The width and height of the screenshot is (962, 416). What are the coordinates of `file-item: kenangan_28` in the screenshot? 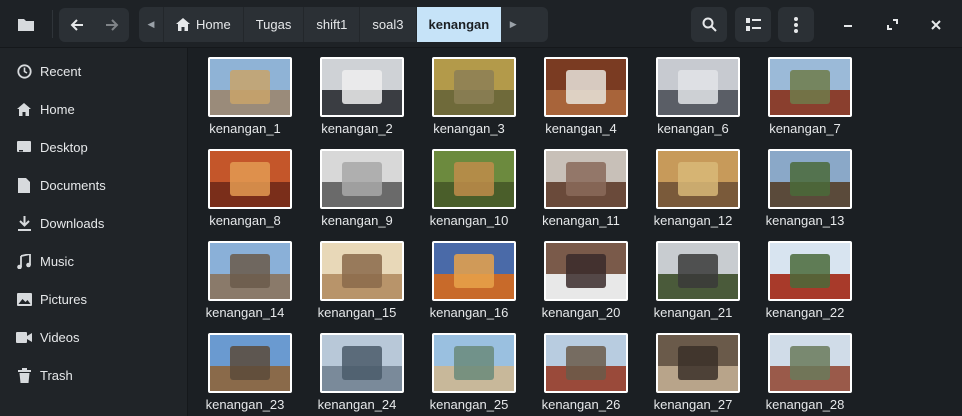 It's located at (805, 370).